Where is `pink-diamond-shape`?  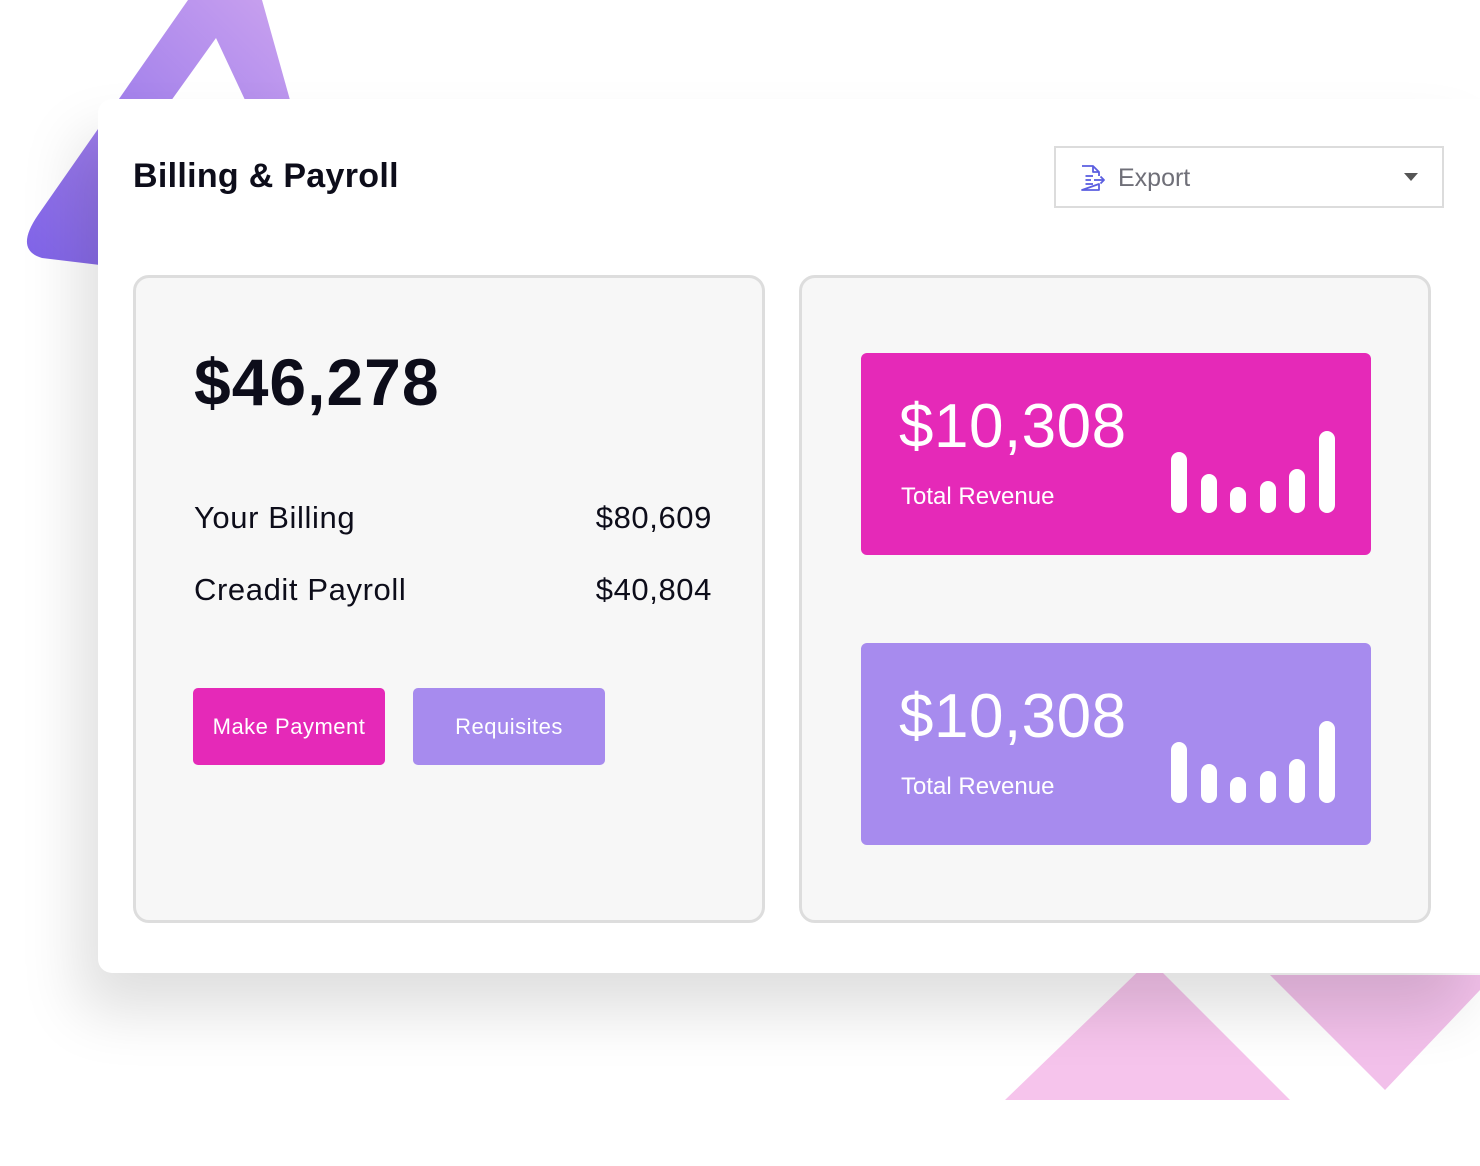
pink-diamond-shape is located at coordinates (1375, 1032).